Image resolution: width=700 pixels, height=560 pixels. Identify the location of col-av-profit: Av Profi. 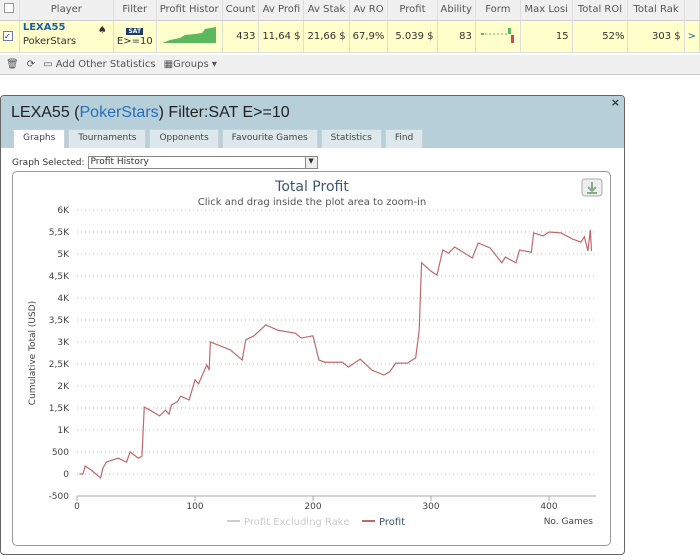
(281, 10).